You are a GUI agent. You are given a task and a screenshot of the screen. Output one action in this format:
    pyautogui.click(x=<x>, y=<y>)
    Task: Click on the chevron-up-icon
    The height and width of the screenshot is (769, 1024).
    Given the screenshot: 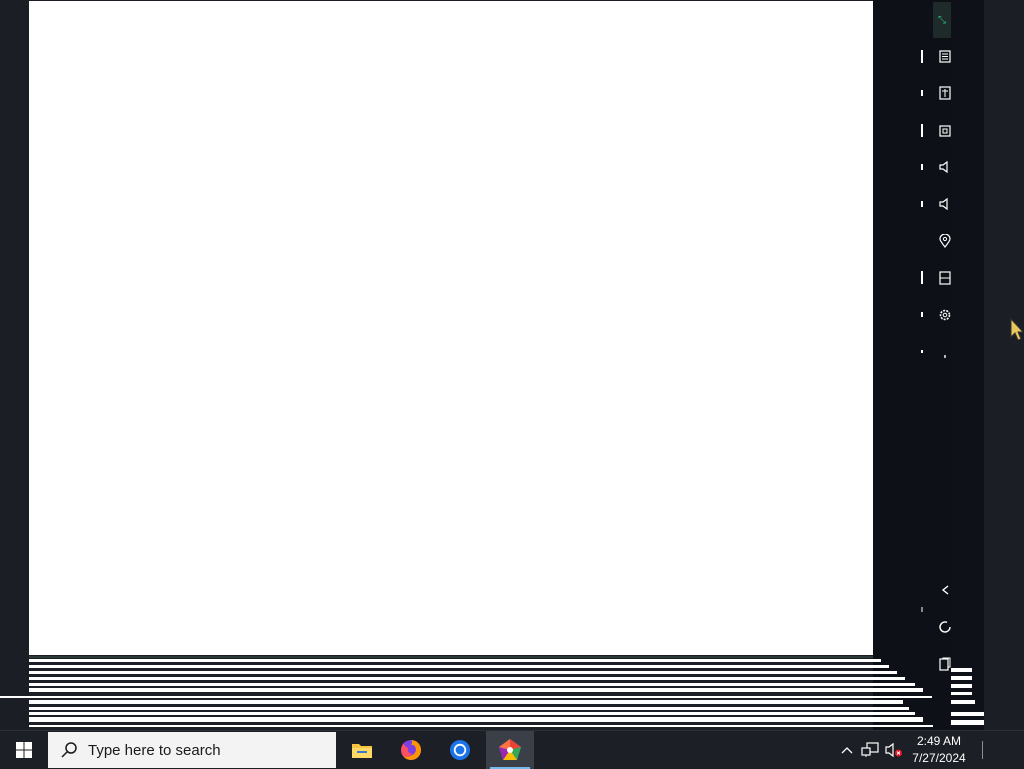 What is the action you would take?
    pyautogui.click(x=847, y=750)
    